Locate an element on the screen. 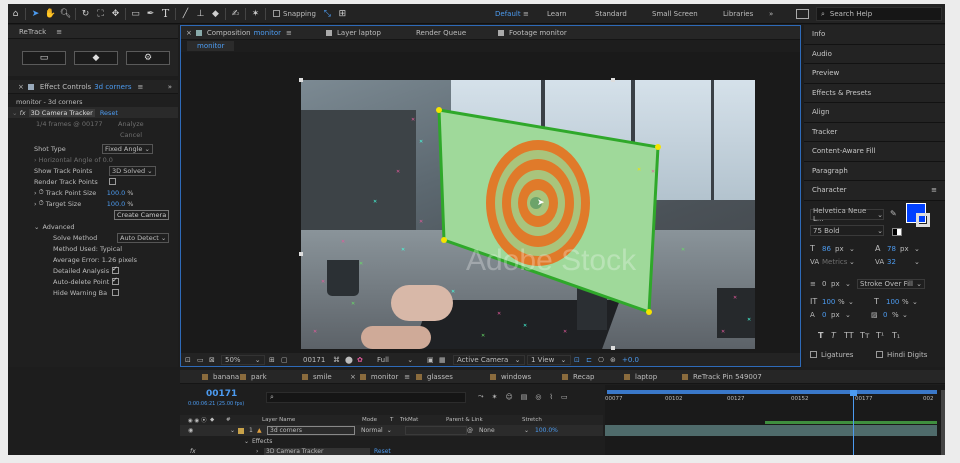  kerning-value: Metrics is located at coordinates (835, 262).